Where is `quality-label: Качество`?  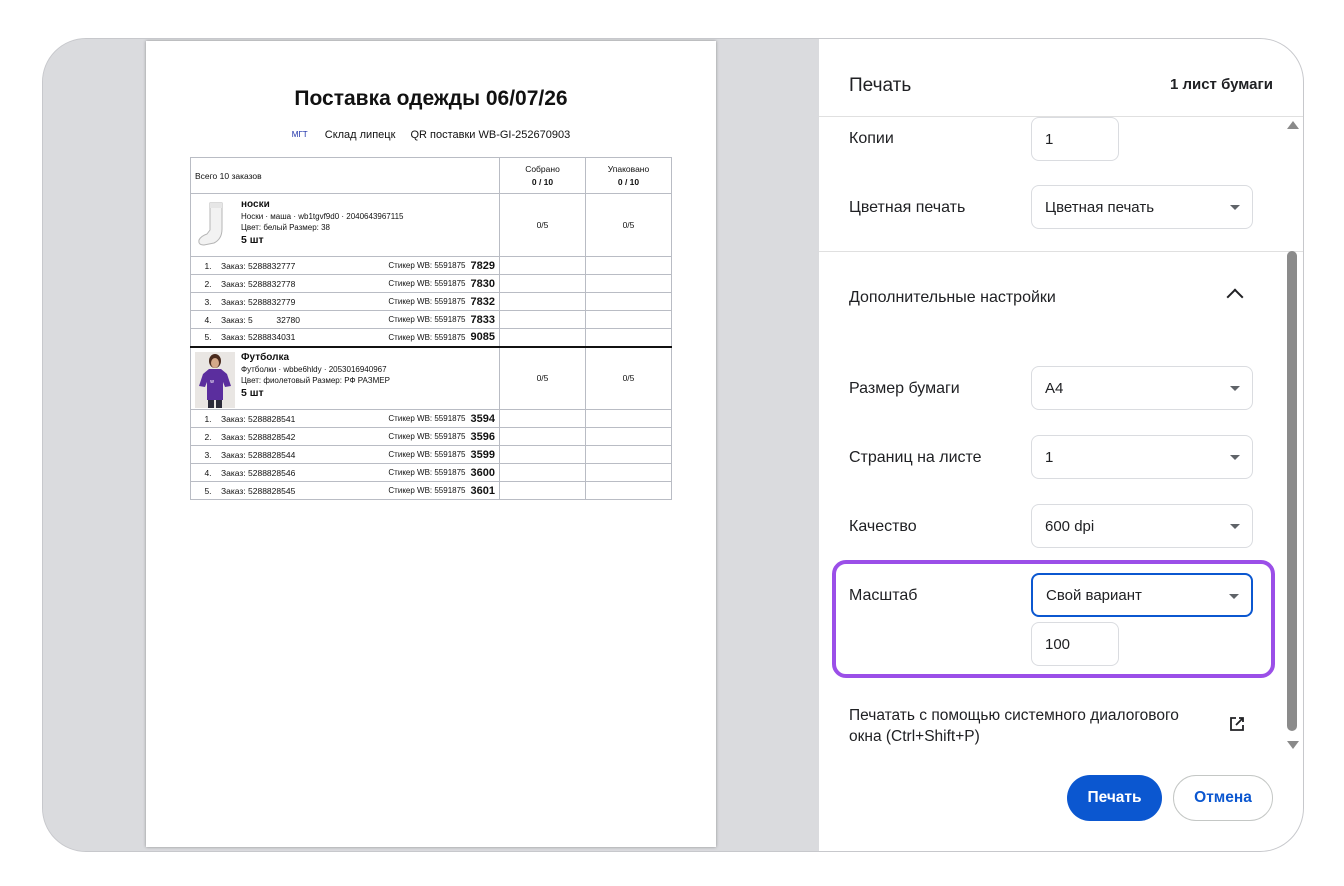
quality-label: Качество is located at coordinates (883, 526).